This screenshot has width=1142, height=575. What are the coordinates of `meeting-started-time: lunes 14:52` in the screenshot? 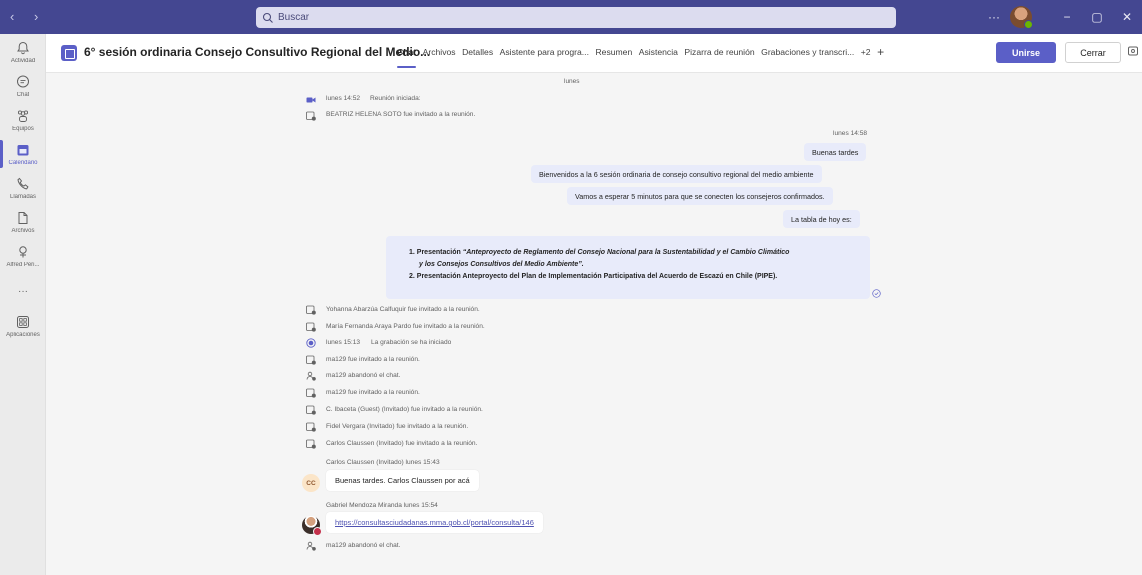 It's located at (343, 98).